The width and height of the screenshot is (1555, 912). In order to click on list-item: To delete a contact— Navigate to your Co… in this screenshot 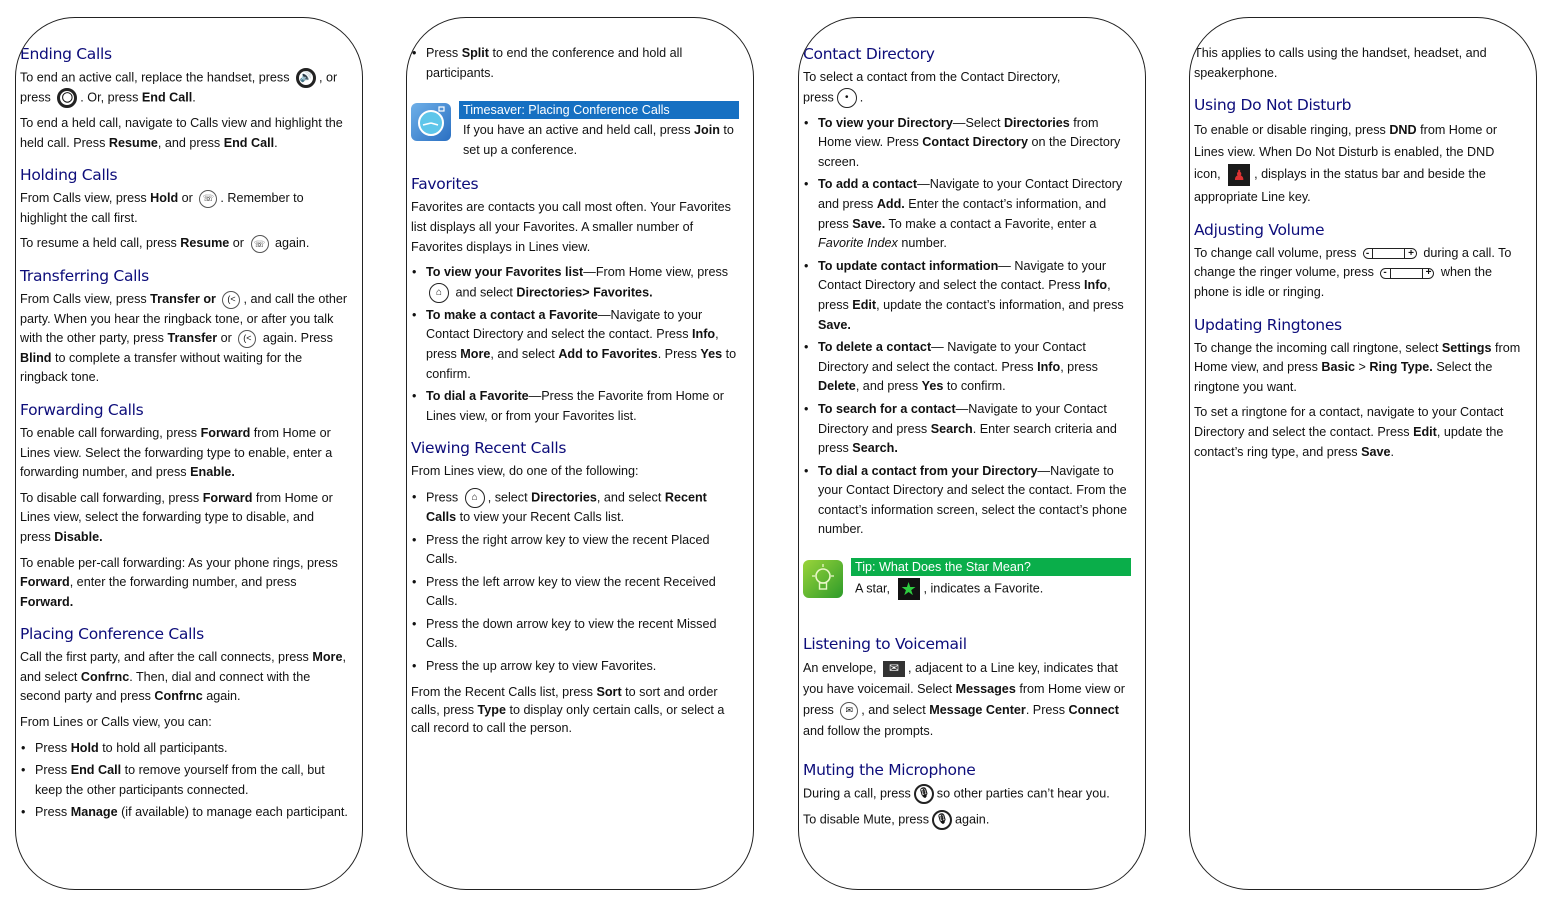, I will do `click(967, 367)`.